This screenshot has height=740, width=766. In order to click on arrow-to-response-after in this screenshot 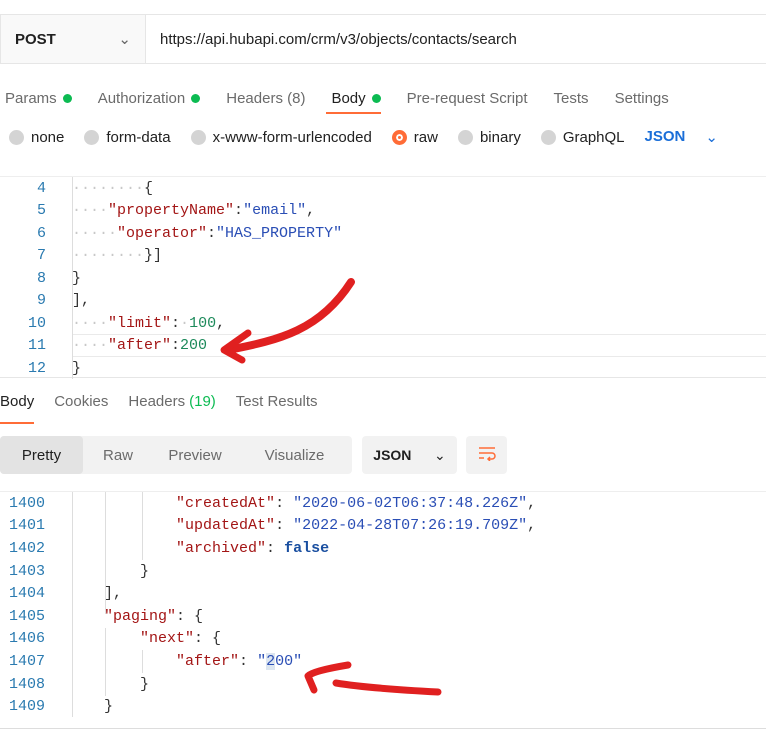, I will do `click(387, 687)`.